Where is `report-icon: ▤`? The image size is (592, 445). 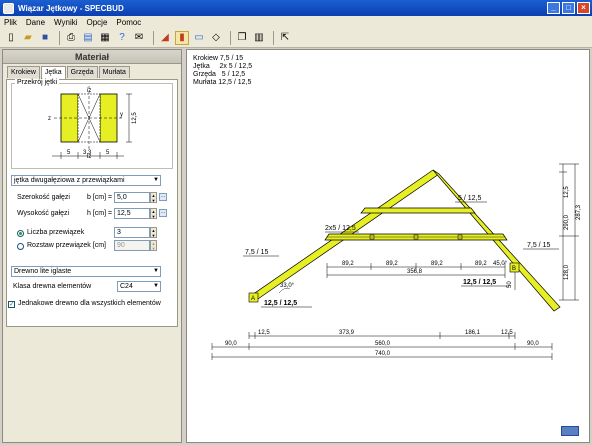 report-icon: ▤ is located at coordinates (88, 38).